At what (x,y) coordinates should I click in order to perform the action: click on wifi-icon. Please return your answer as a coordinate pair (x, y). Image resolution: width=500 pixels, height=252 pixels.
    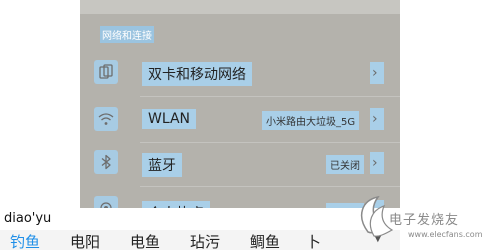
    Looking at the image, I should click on (106, 119).